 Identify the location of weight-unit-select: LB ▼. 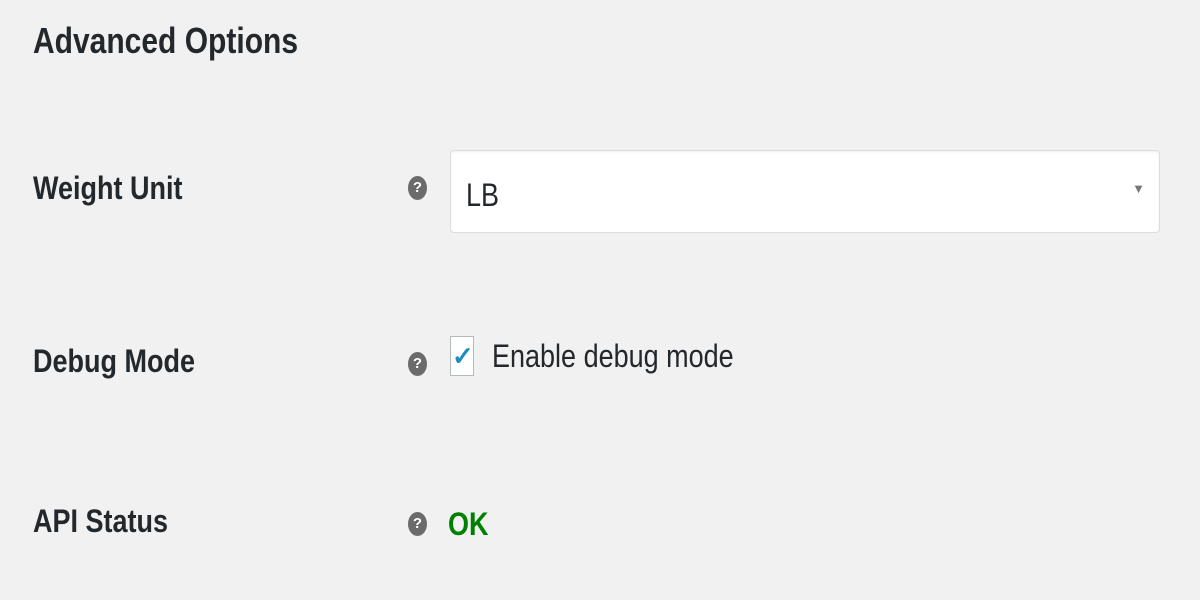
(805, 191).